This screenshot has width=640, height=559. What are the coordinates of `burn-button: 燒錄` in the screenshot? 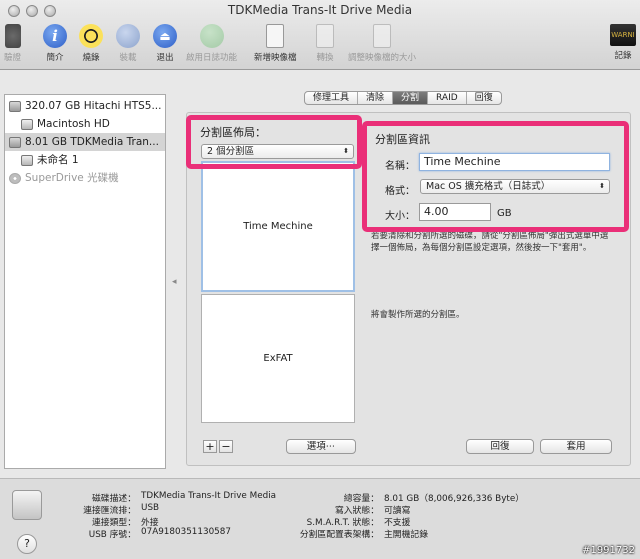 It's located at (91, 43).